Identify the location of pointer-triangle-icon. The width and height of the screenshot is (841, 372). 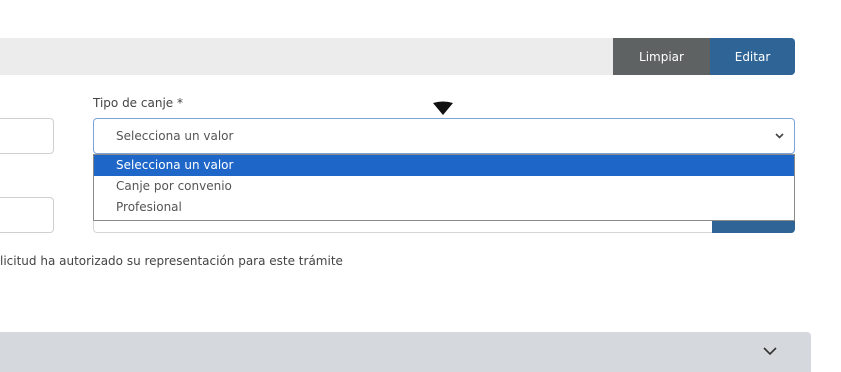
(443, 108).